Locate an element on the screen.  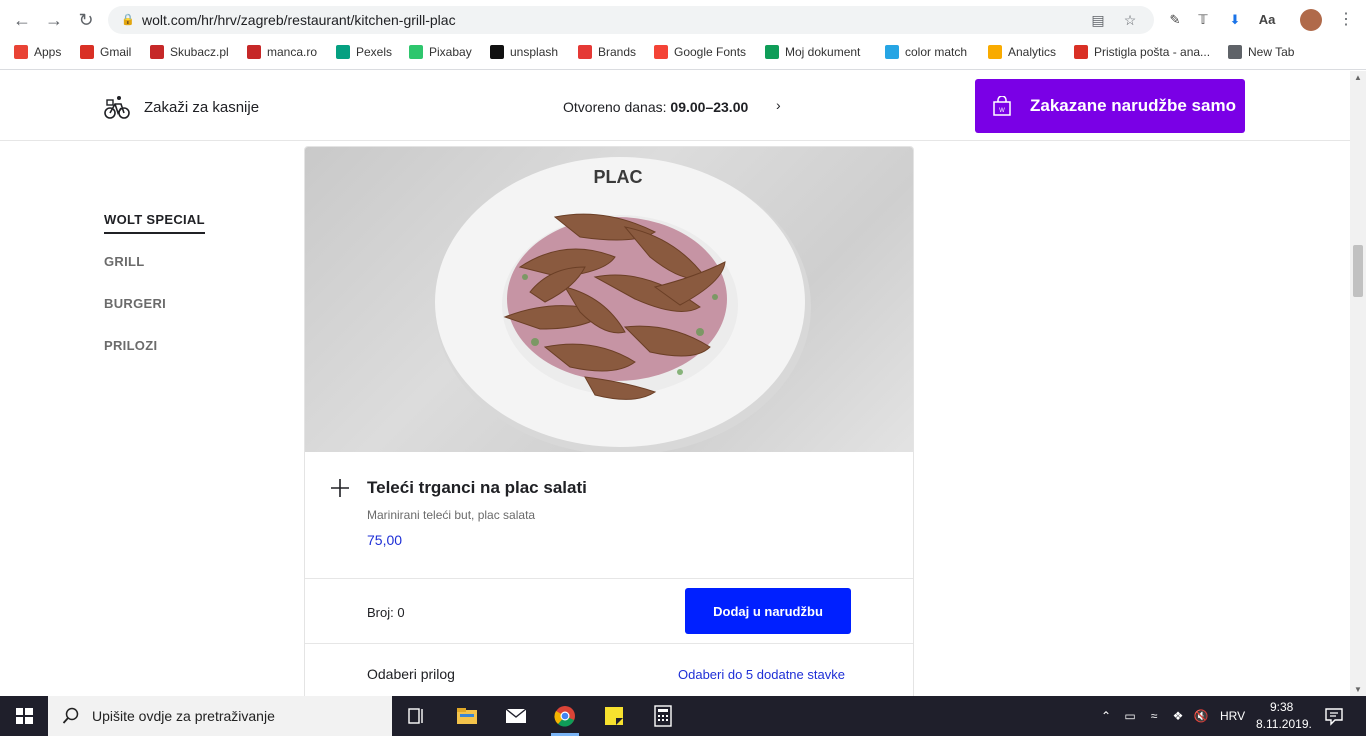
schedule-later-link: Zakaži za kasnije is located at coordinates (181, 107).